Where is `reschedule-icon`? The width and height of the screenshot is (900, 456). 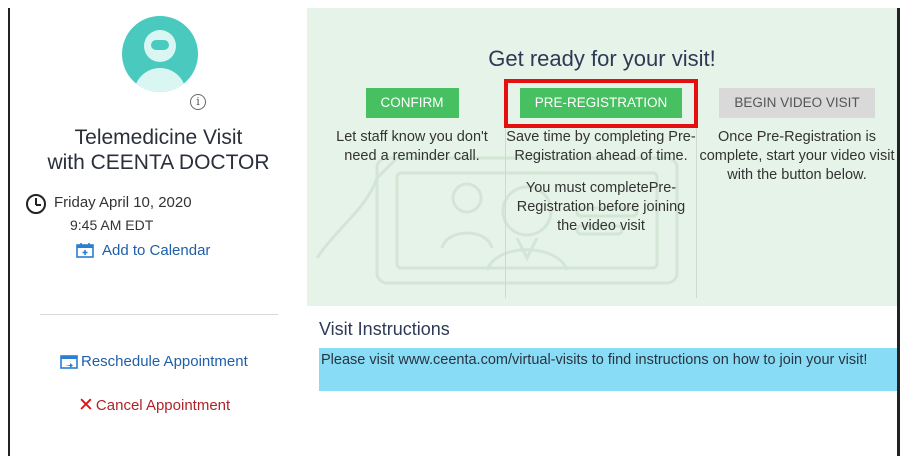
reschedule-icon is located at coordinates (69, 362).